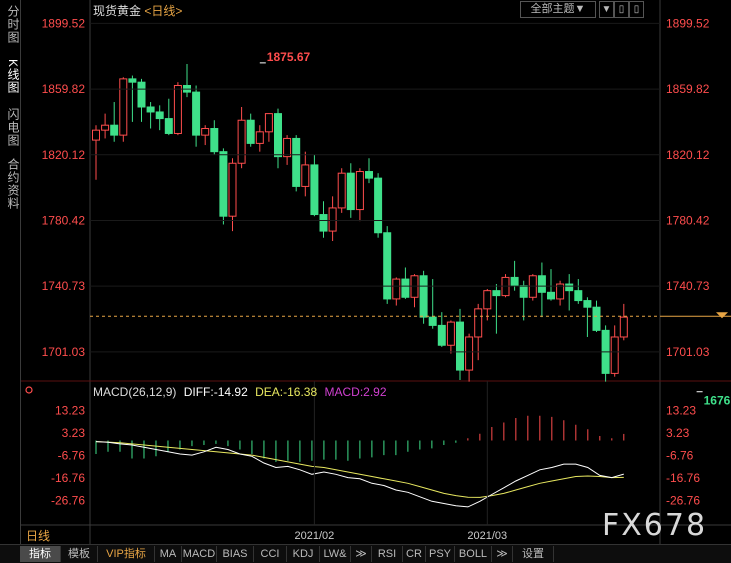 The height and width of the screenshot is (563, 731). What do you see at coordinates (683, 501) in the screenshot?
I see `macd-tick-right: -26.76` at bounding box center [683, 501].